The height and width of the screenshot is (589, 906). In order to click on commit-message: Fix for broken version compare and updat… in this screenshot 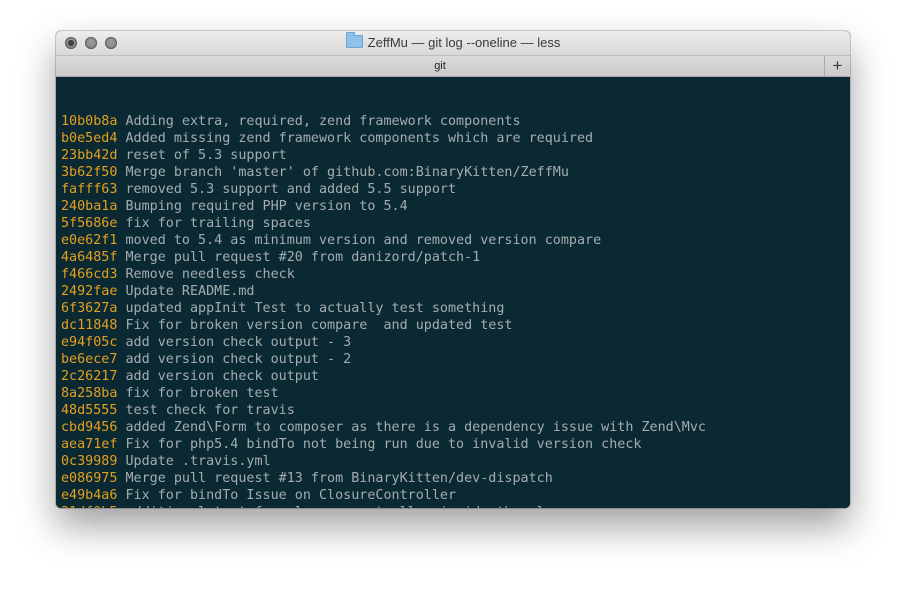, I will do `click(319, 325)`.